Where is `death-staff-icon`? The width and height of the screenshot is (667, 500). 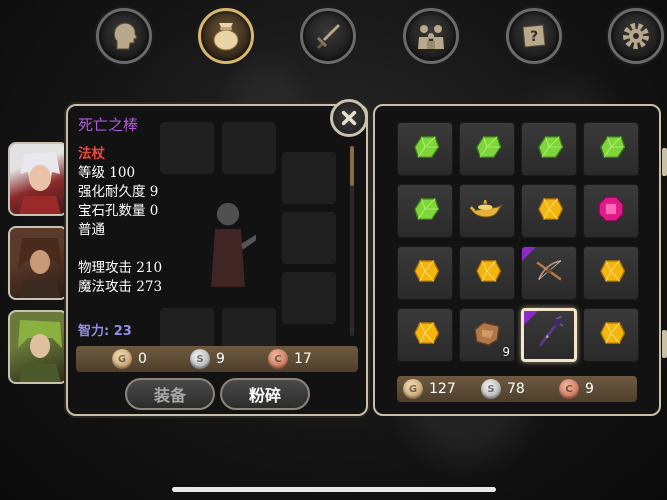
death-staff-icon is located at coordinates (549, 335).